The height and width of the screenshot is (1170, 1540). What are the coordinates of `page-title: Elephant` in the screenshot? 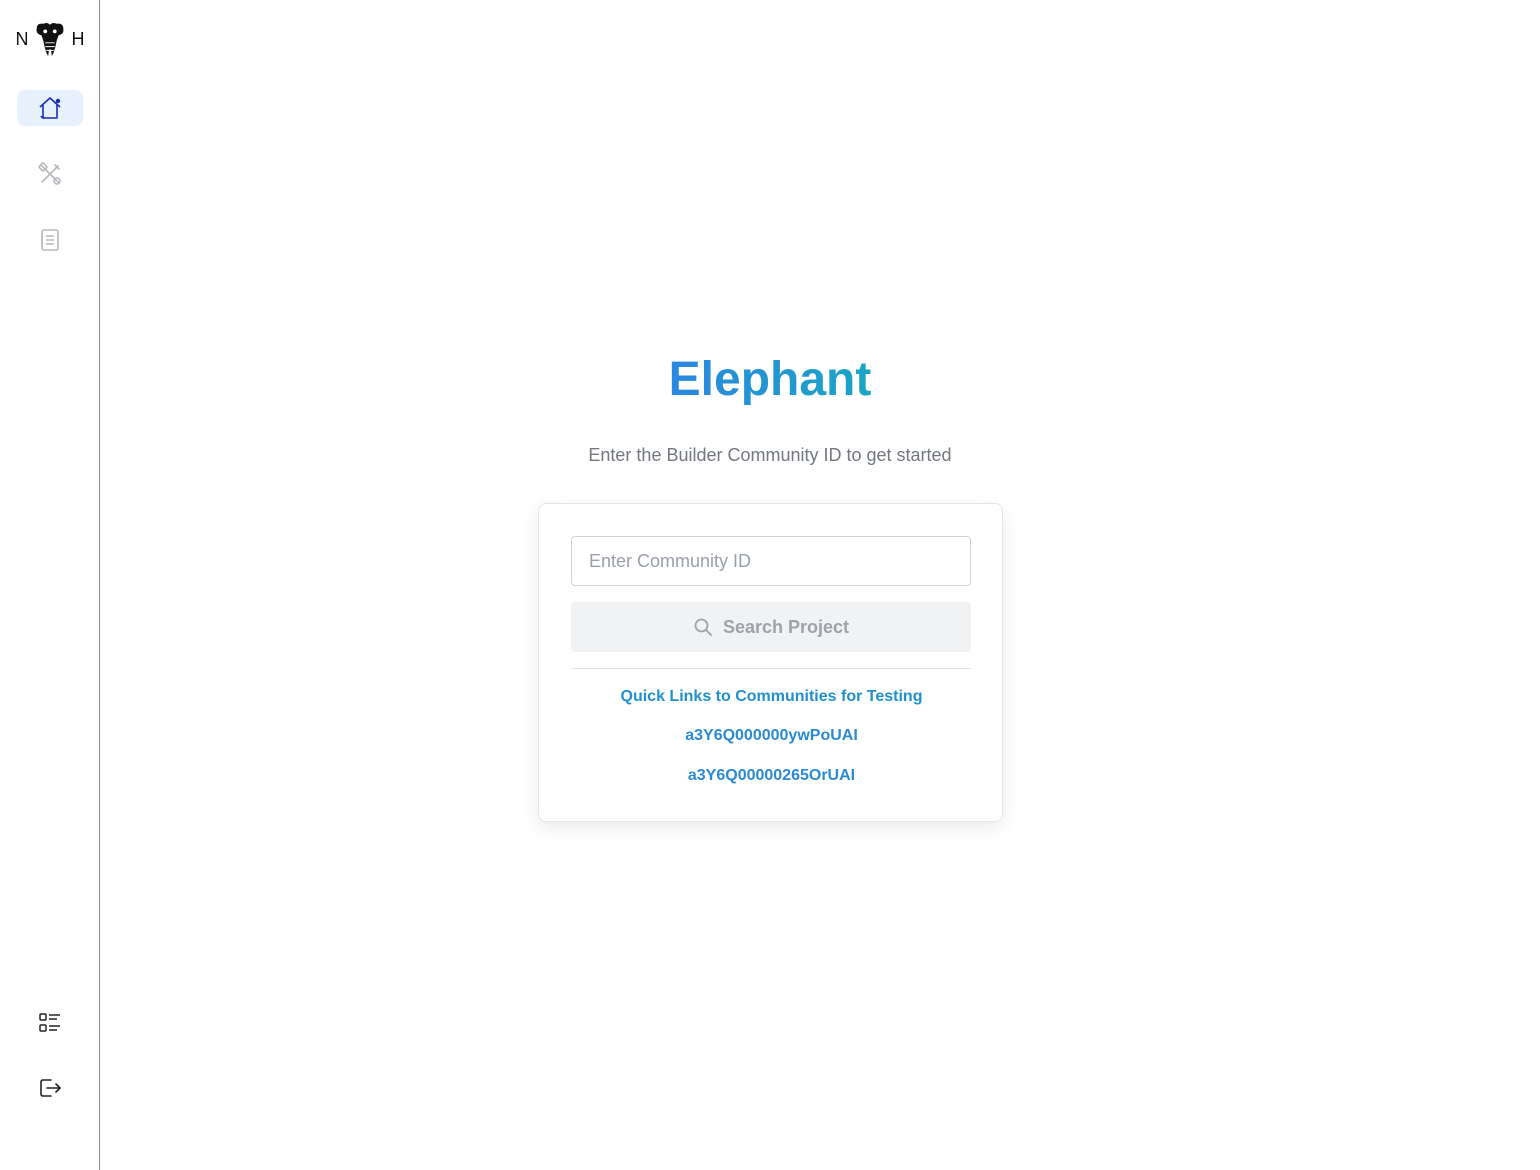 It's located at (770, 379).